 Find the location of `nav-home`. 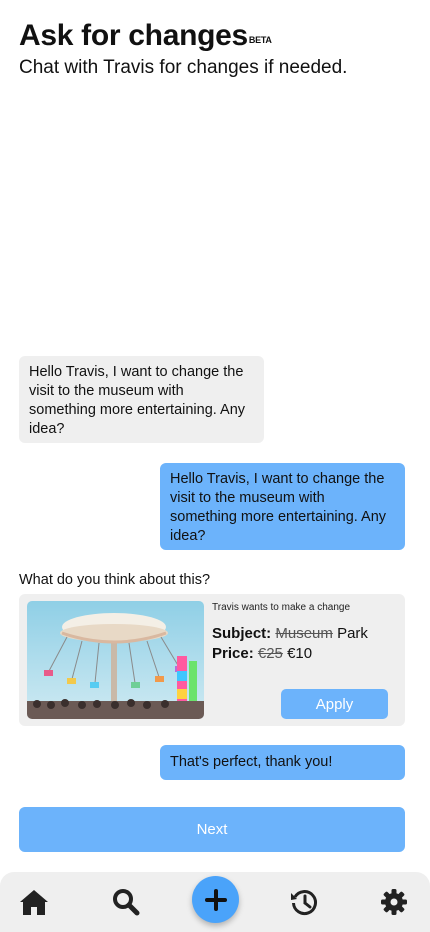

nav-home is located at coordinates (34, 902).